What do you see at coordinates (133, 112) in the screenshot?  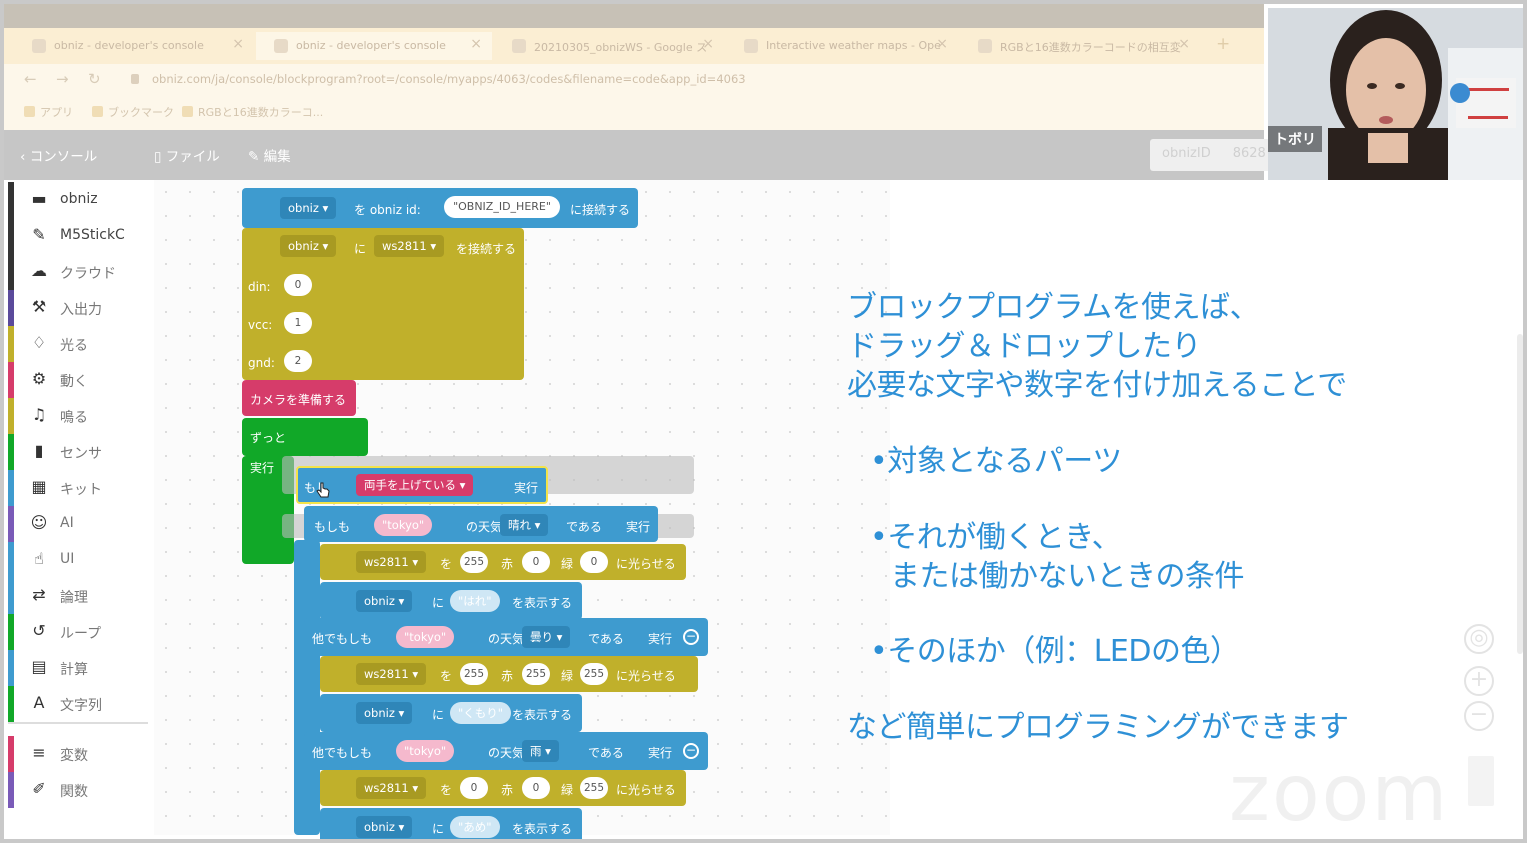 I see `bookmark-folder: ブックマーク` at bounding box center [133, 112].